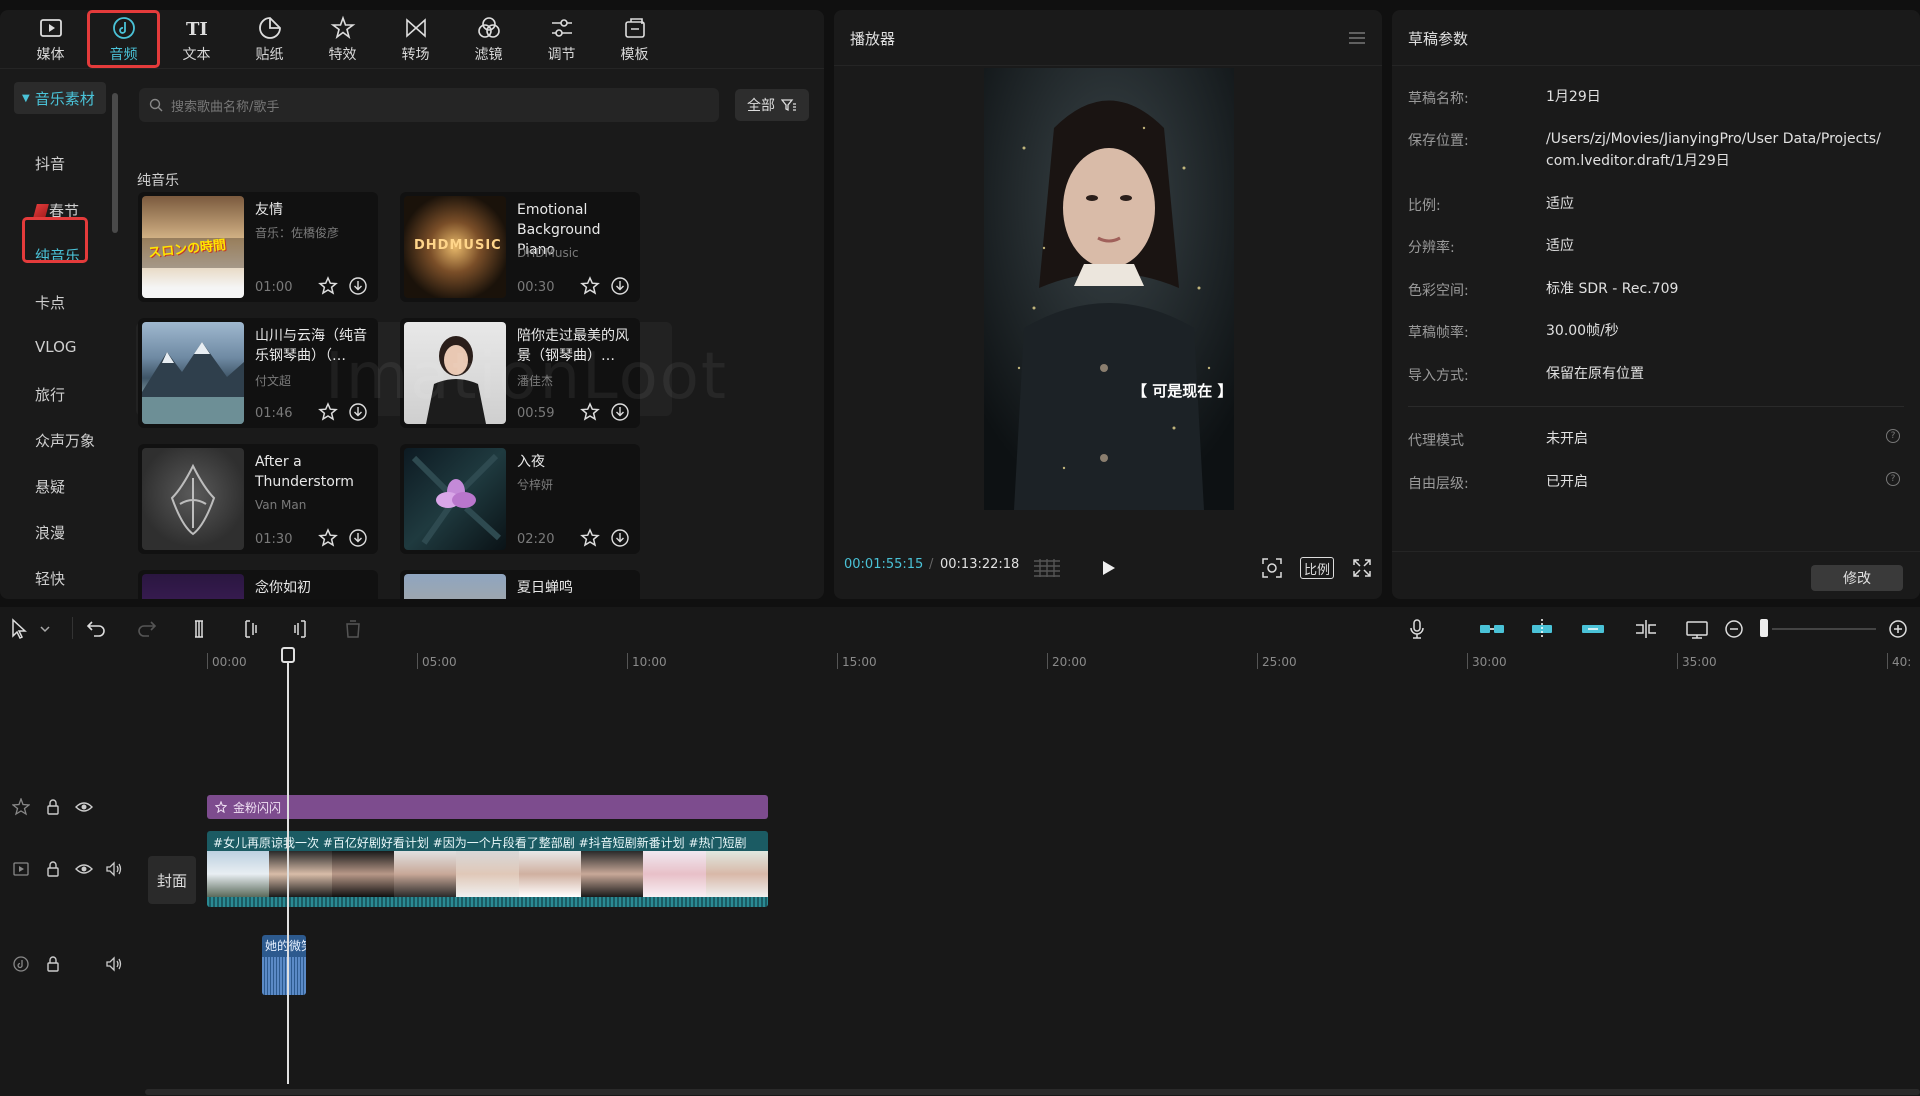 Image resolution: width=1920 pixels, height=1096 pixels. What do you see at coordinates (60, 98) in the screenshot?
I see `sidebar-header-music: ▼ 音乐素材` at bounding box center [60, 98].